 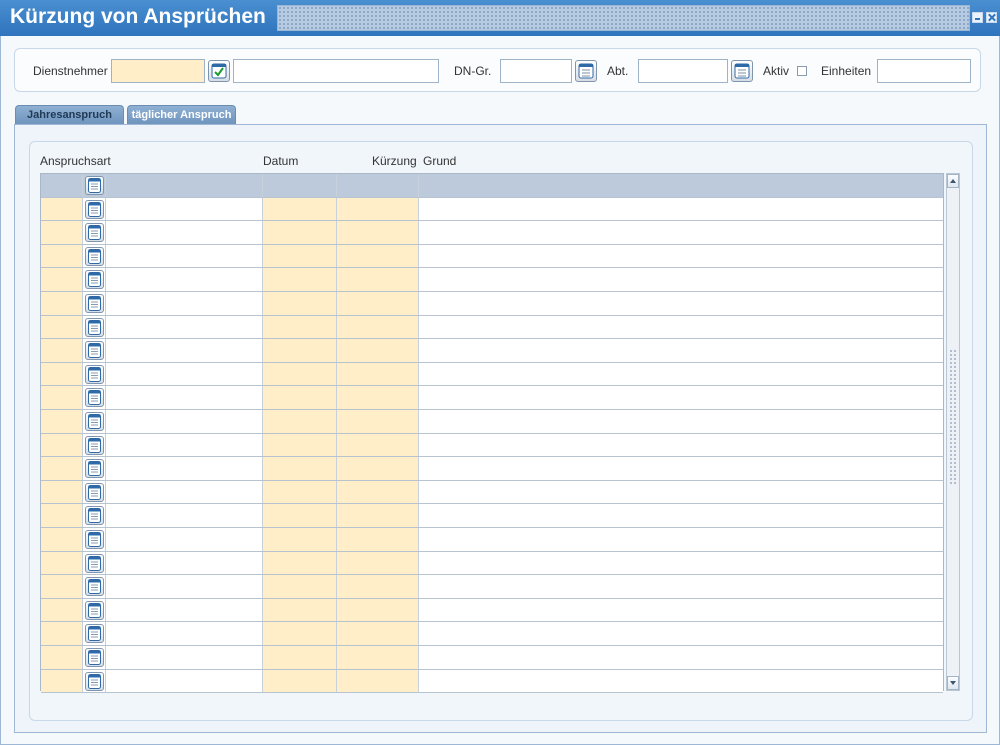 I want to click on dngr-lookup-button, so click(x=586, y=71).